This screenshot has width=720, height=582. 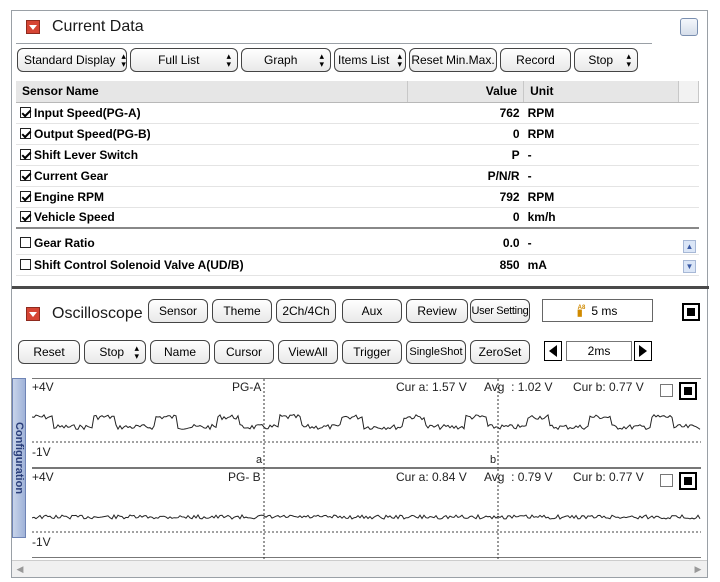 I want to click on table-row: Gear Ratio 0.0 -, so click(x=357, y=244).